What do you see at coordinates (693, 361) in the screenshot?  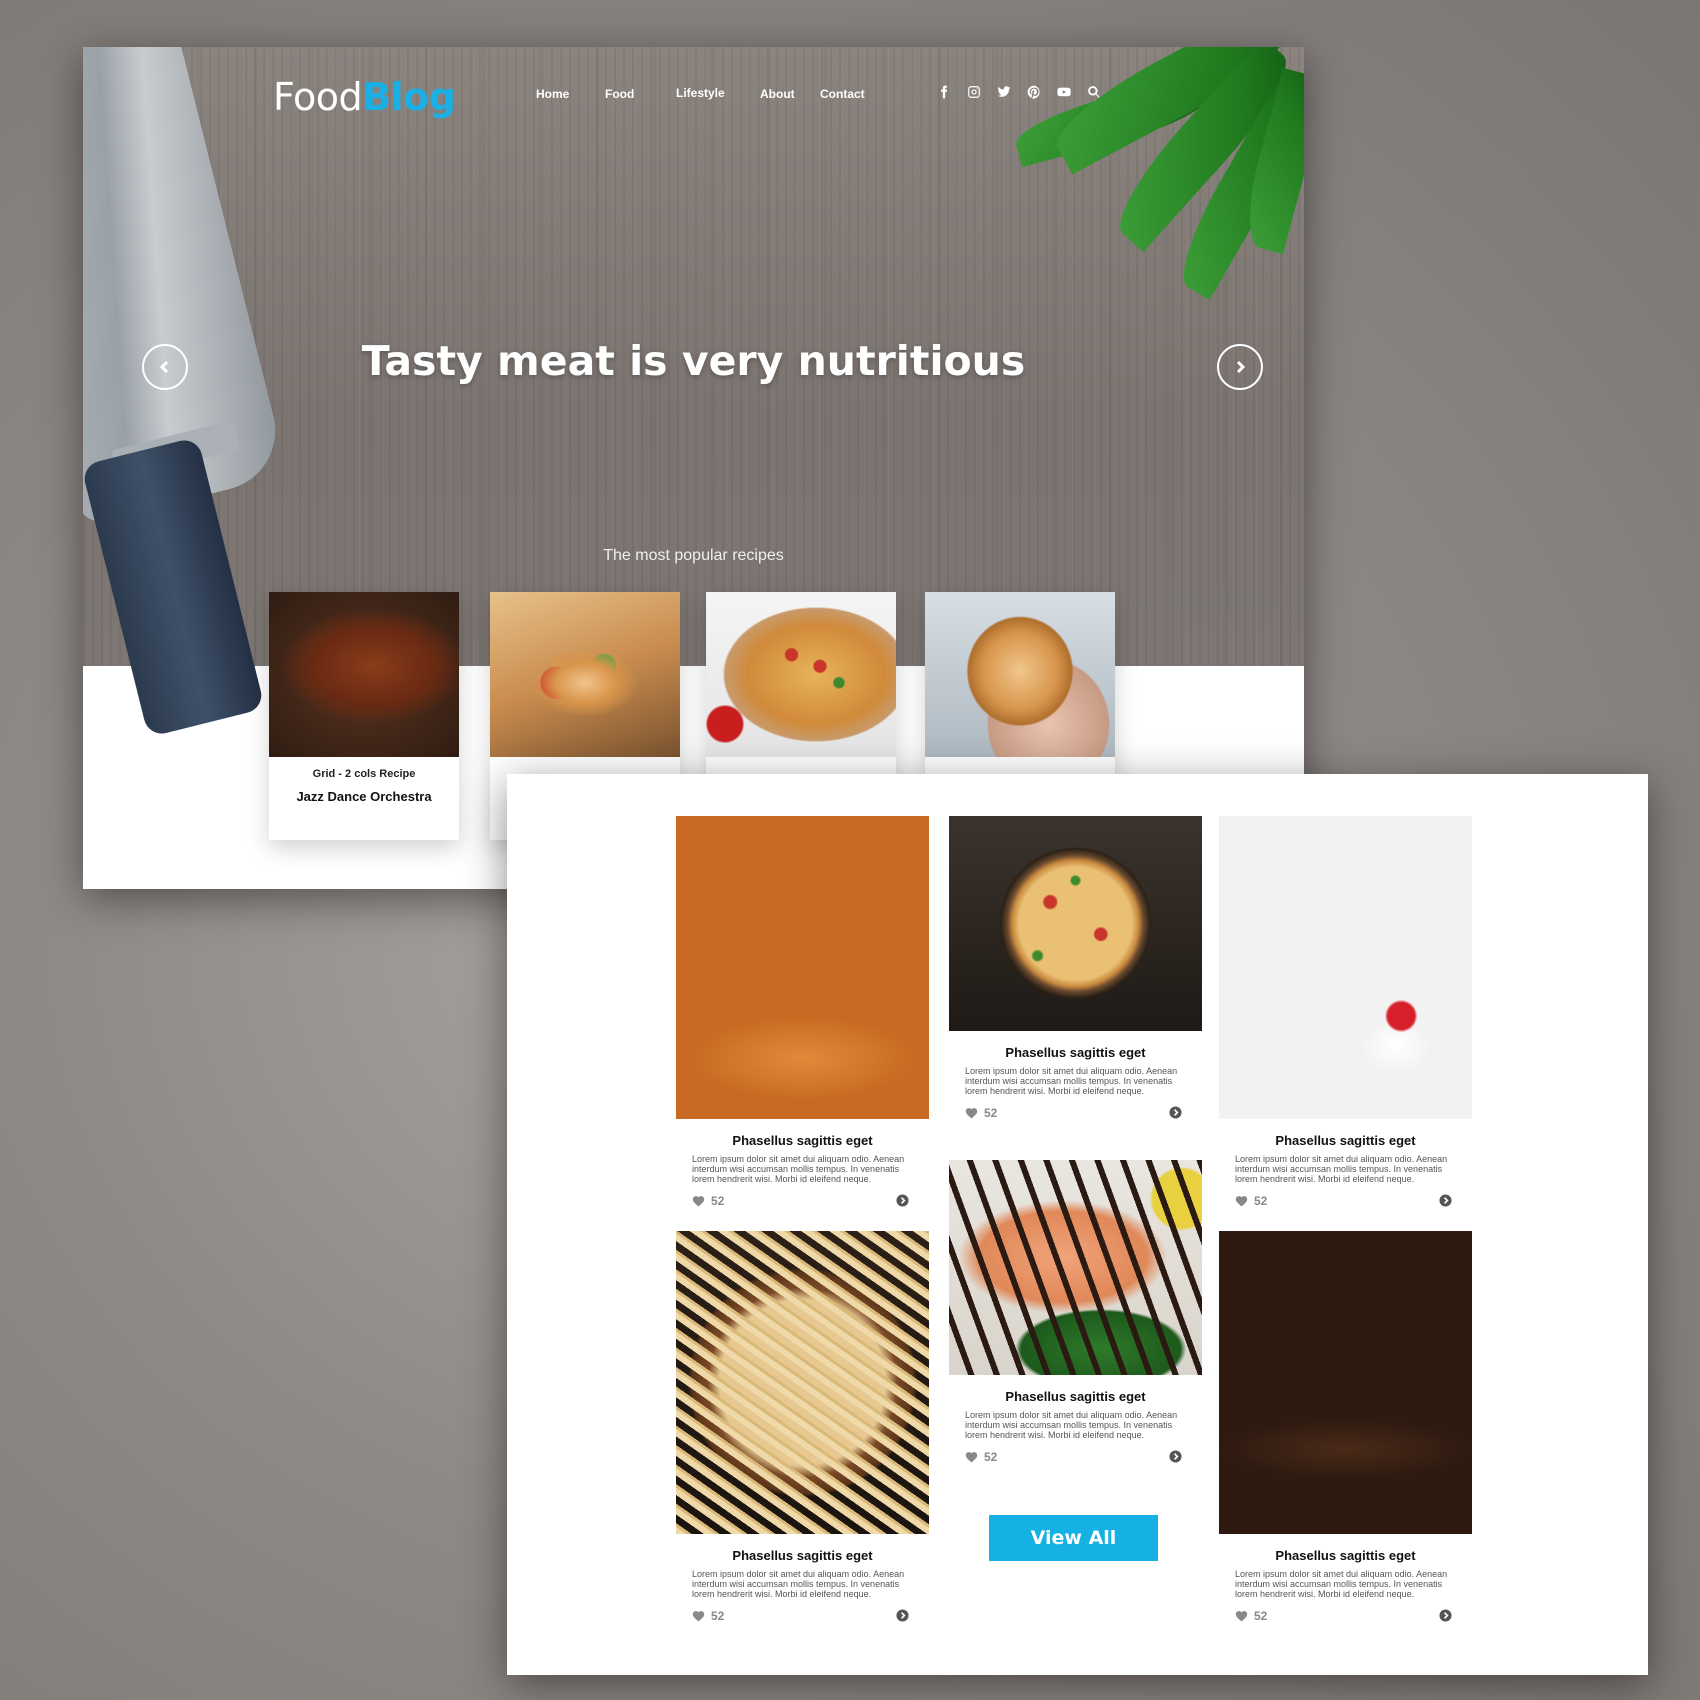 I see `hero-title: Tasty meat is very nutritious` at bounding box center [693, 361].